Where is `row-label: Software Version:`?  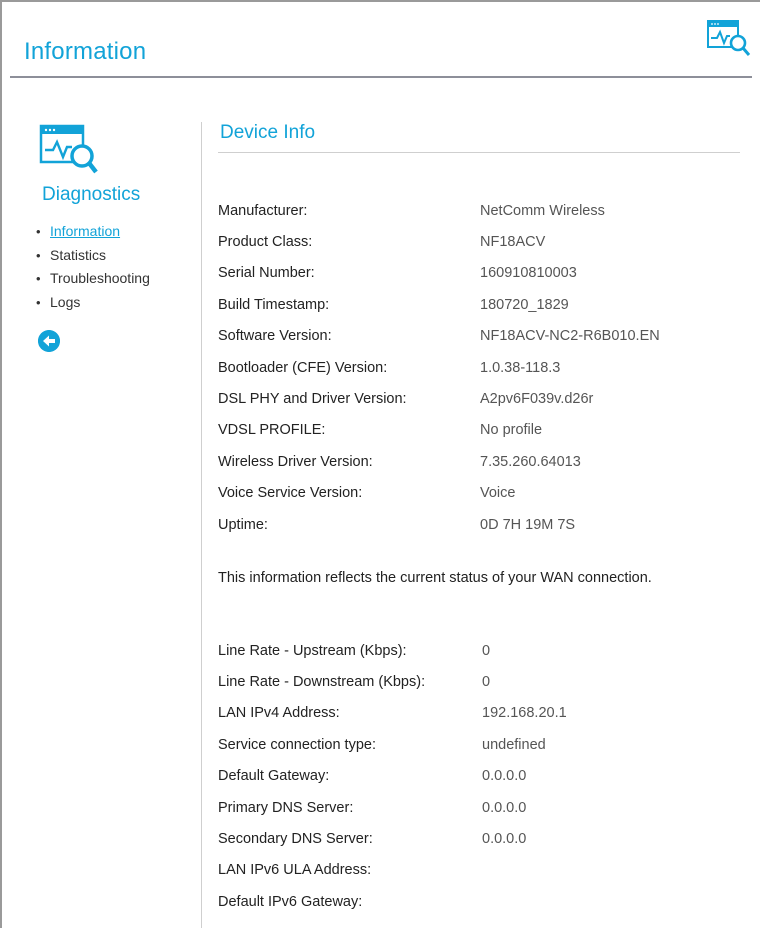
row-label: Software Version: is located at coordinates (275, 336).